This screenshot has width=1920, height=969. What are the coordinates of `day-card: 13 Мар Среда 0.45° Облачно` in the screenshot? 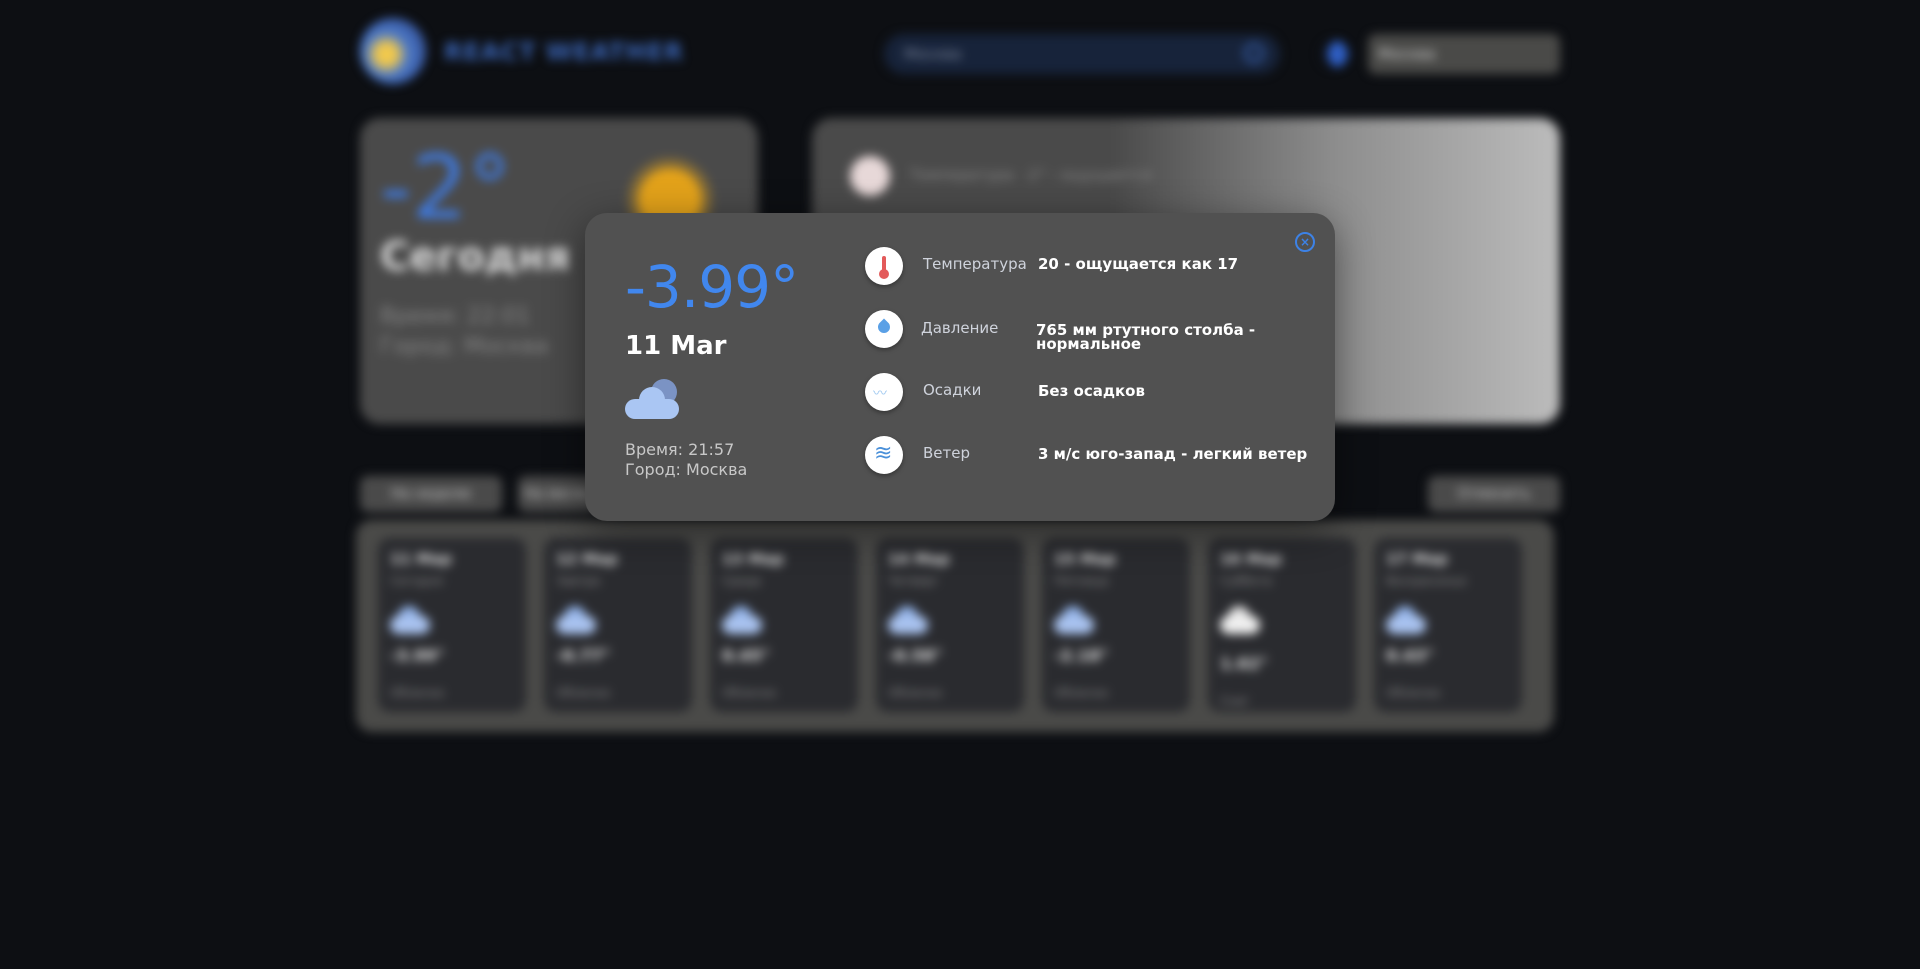 It's located at (784, 625).